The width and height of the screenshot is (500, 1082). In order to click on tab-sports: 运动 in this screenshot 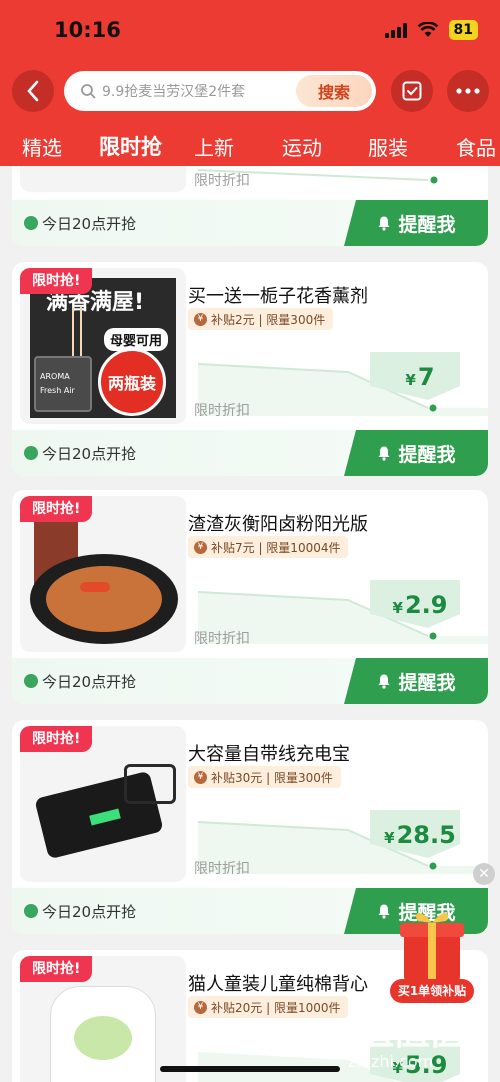, I will do `click(302, 146)`.